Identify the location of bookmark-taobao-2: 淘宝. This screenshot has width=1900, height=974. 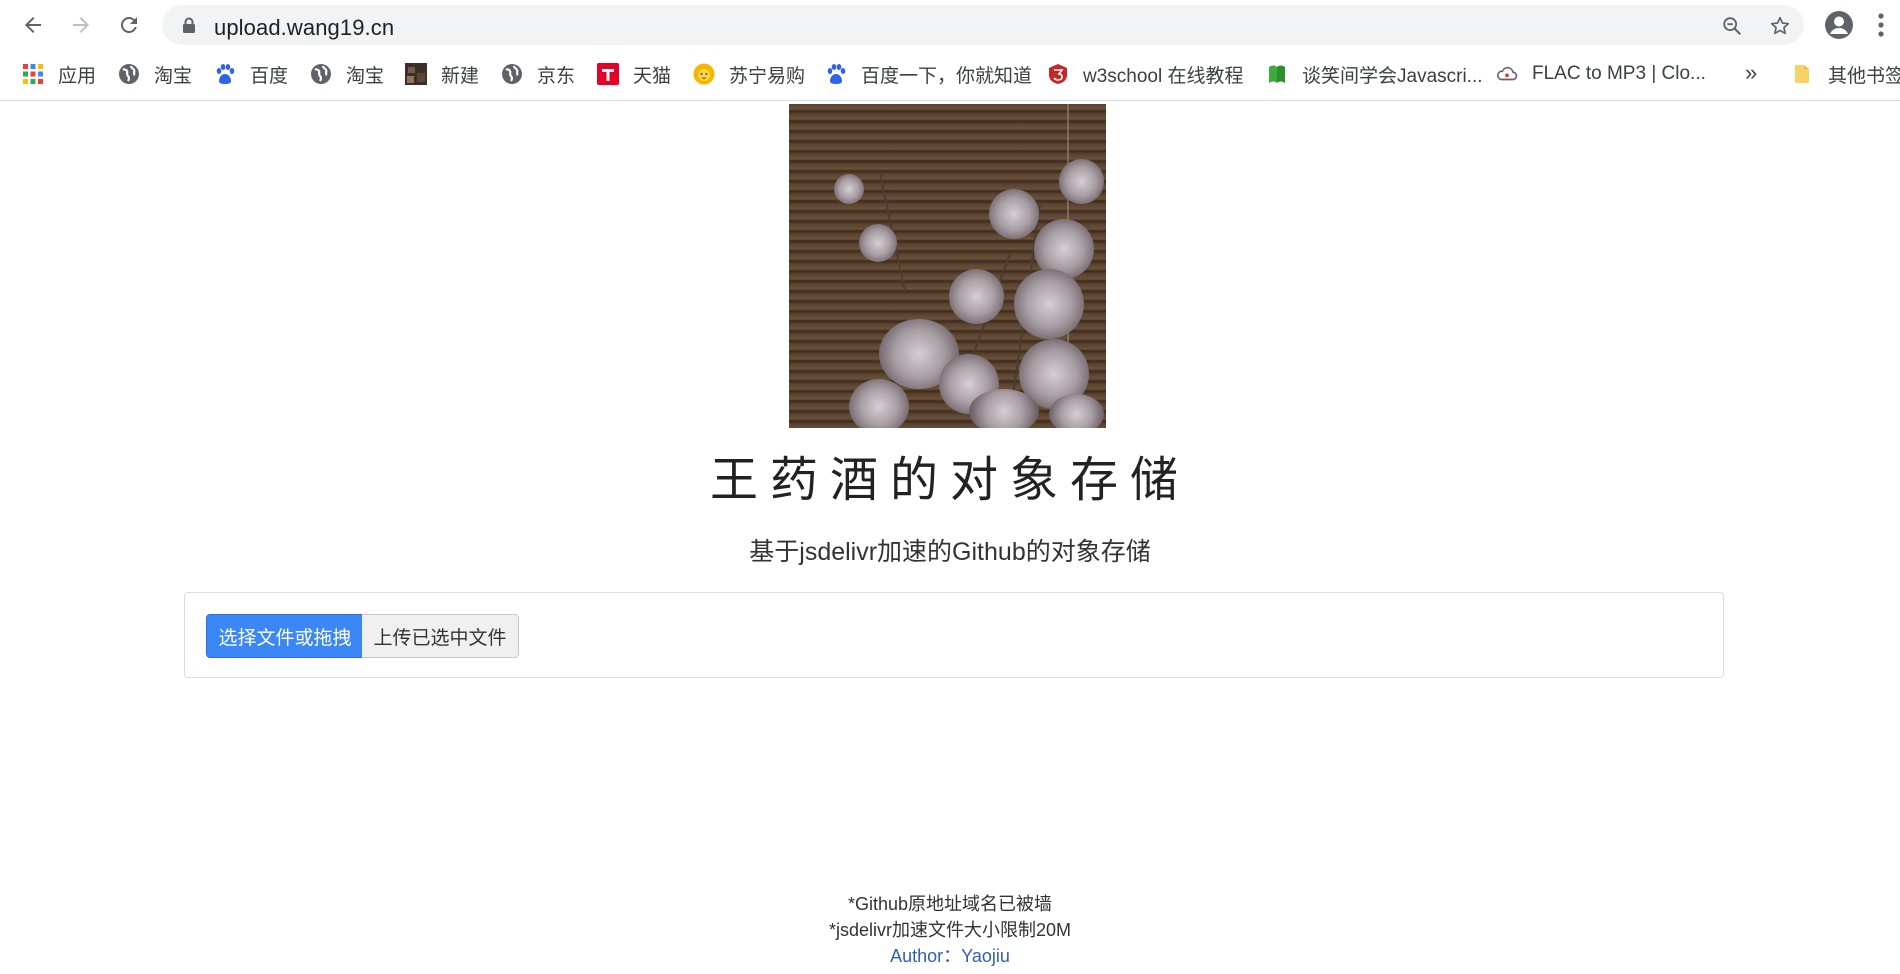
(347, 74).